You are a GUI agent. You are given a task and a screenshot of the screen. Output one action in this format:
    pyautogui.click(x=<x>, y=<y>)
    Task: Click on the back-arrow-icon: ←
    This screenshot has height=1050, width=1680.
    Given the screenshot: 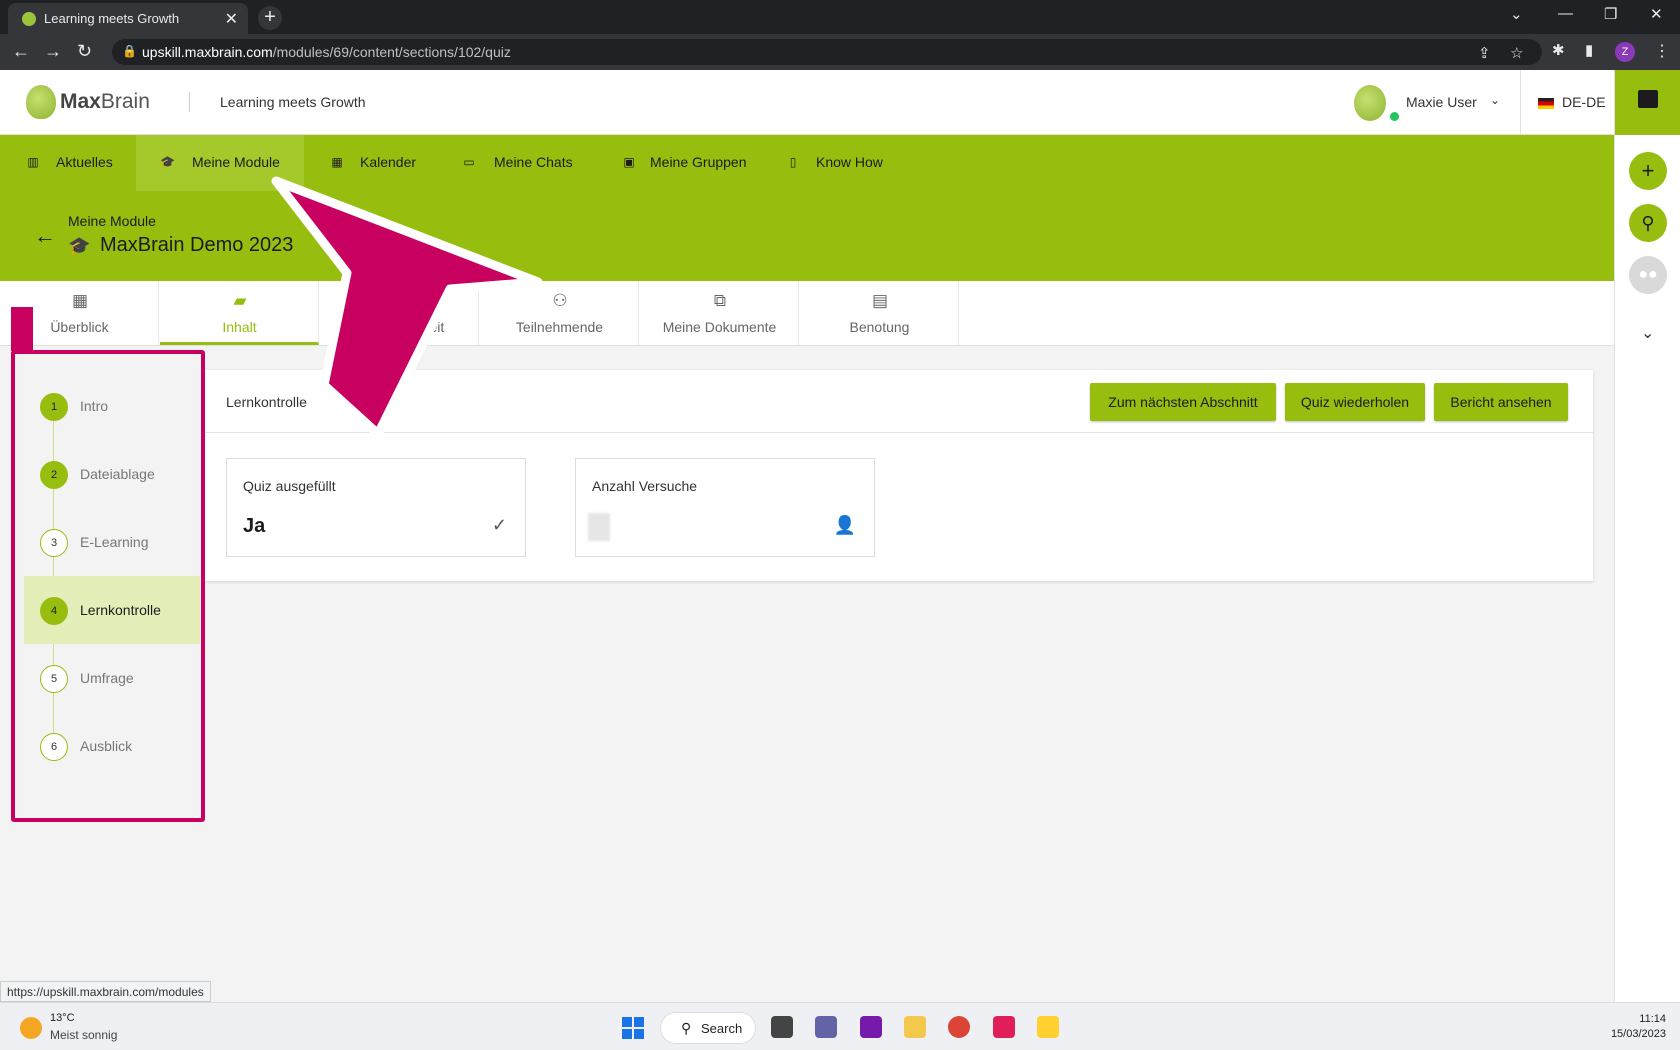 What is the action you would take?
    pyautogui.click(x=45, y=236)
    